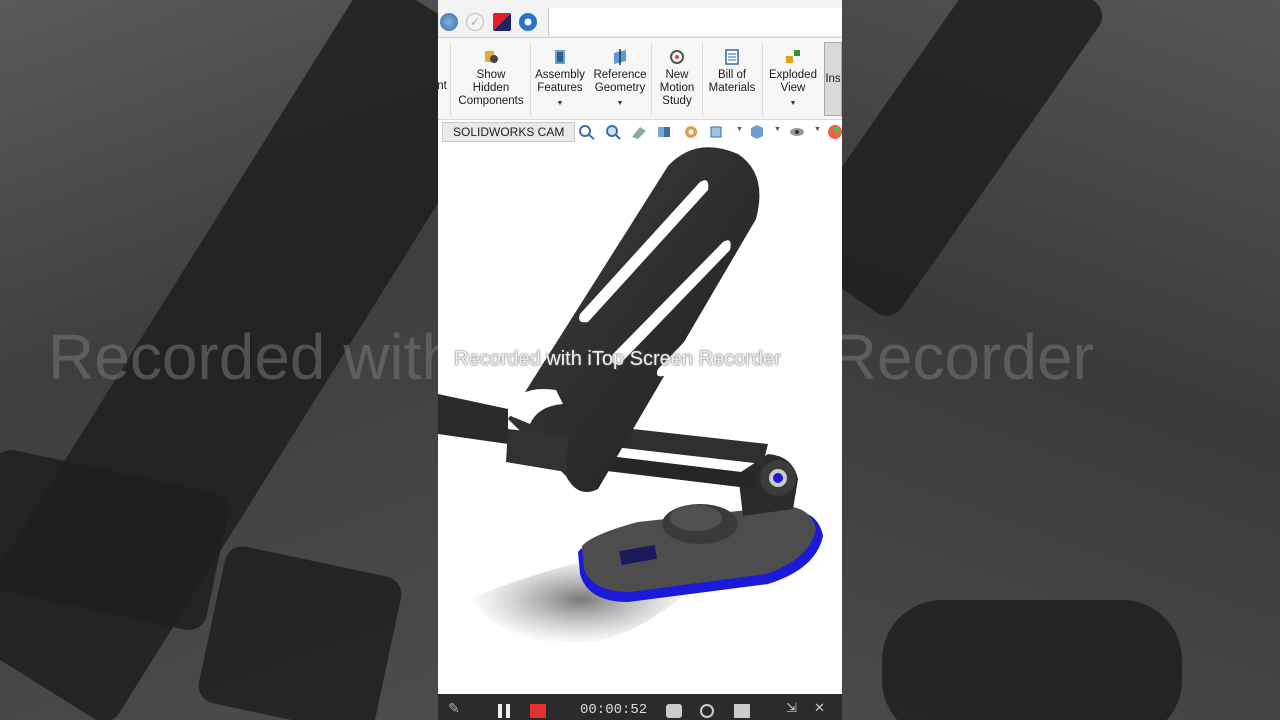 The height and width of the screenshot is (720, 1280). Describe the element at coordinates (620, 75) in the screenshot. I see `reference-geometry-label-1: Reference` at that location.